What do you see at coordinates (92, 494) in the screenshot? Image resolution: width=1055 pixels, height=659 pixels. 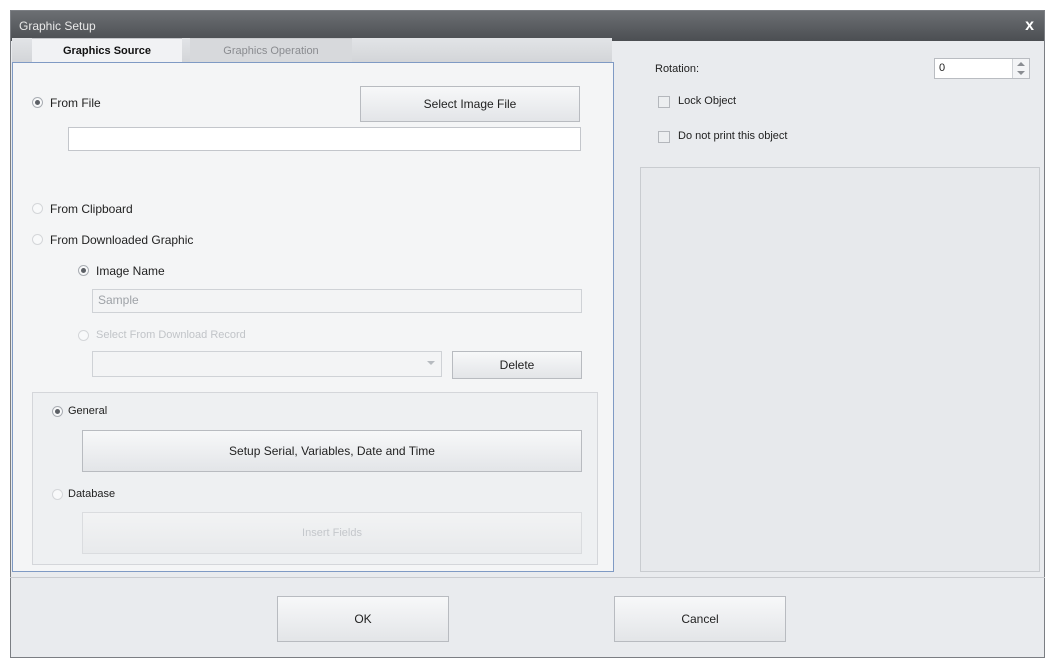 I see `database-label: Database` at bounding box center [92, 494].